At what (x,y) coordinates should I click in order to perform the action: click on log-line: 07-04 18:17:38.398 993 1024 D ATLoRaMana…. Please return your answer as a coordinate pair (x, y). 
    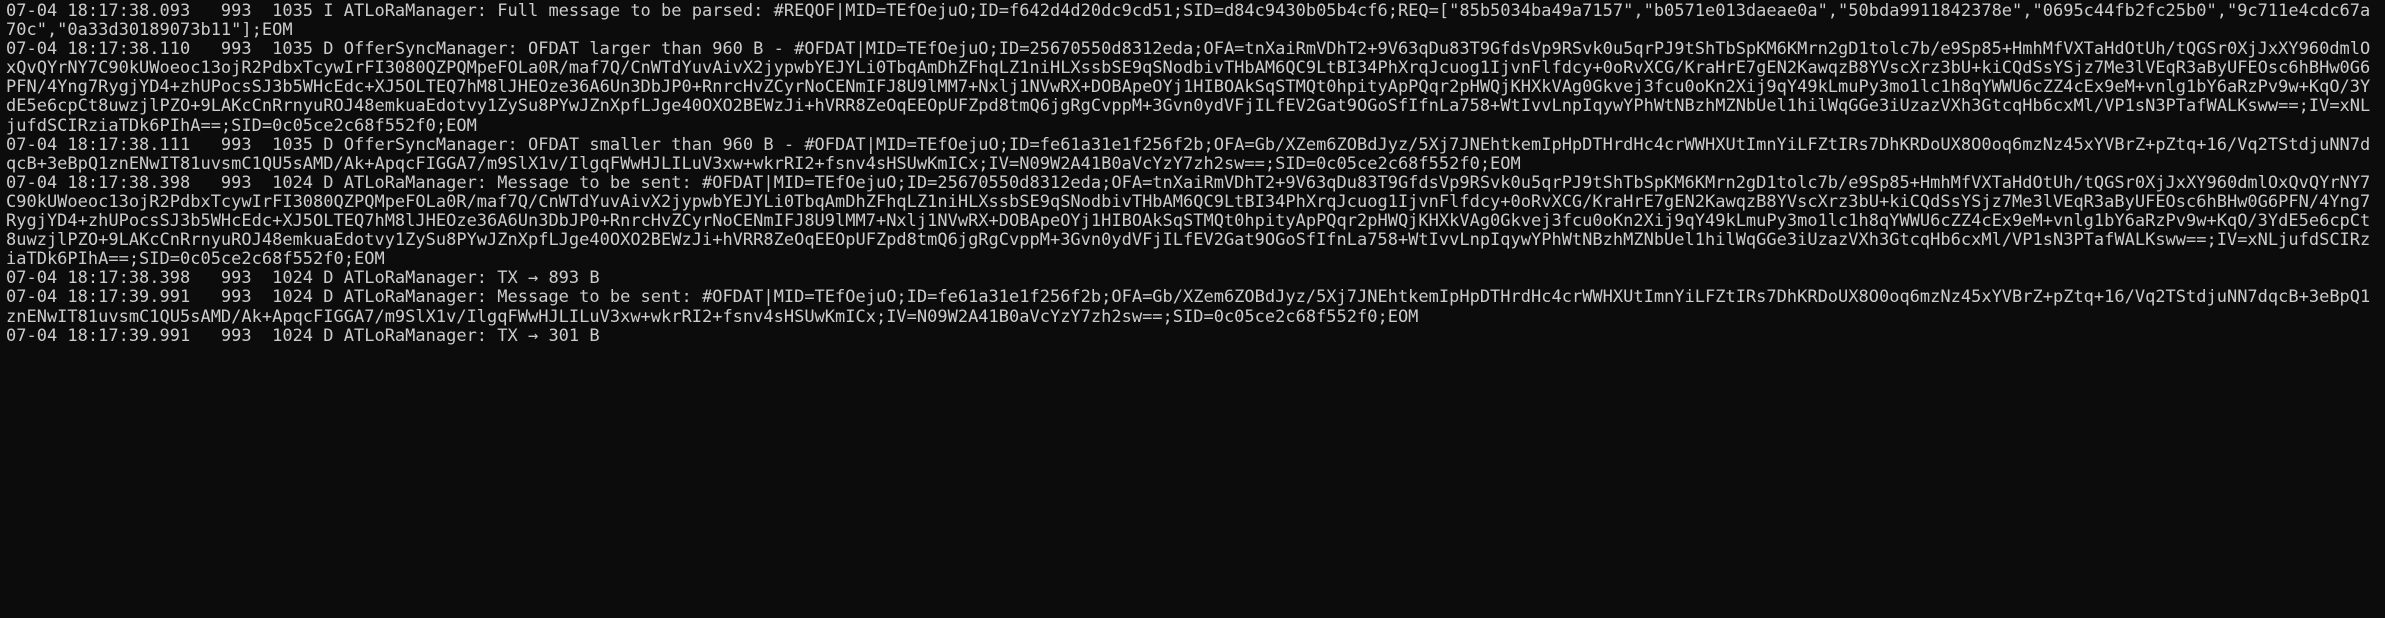
    Looking at the image, I should click on (303, 278).